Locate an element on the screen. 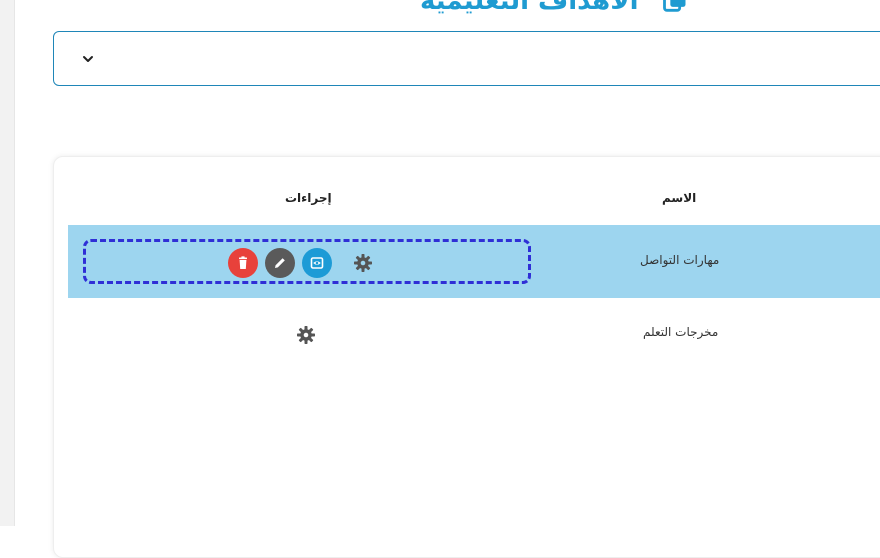 Image resolution: width=880 pixels, height=558 pixels. page-title: الأهداف التعليمية is located at coordinates (529, 8).